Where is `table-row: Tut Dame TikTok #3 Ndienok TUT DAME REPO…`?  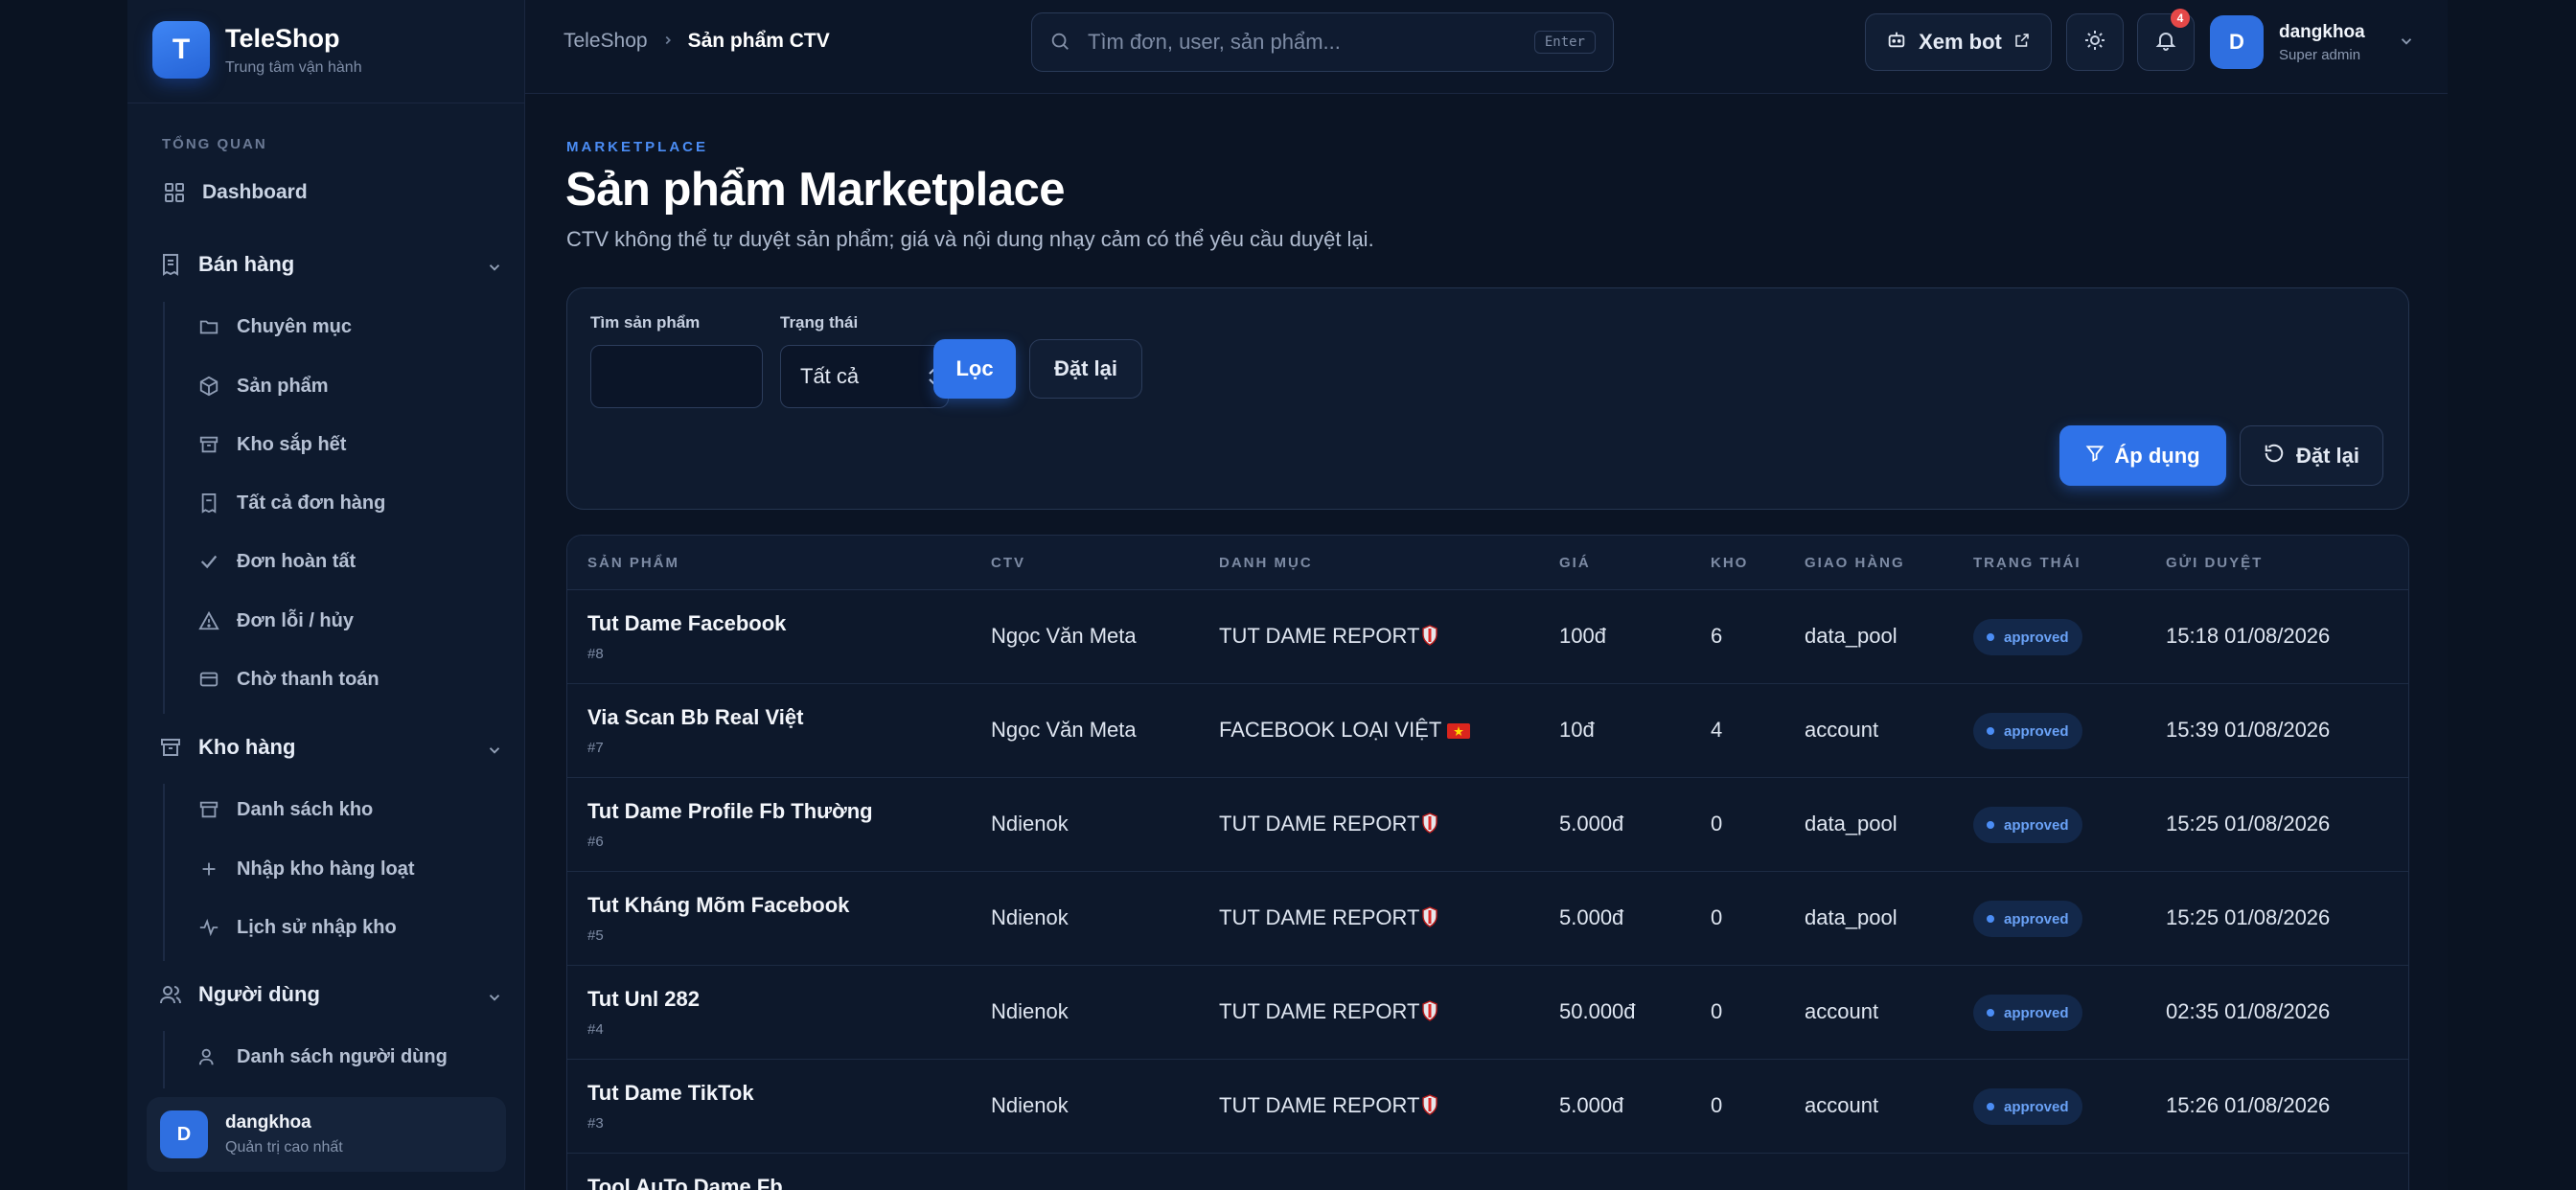
table-row: Tut Dame TikTok #3 Ndienok TUT DAME REPO… is located at coordinates (1487, 1107).